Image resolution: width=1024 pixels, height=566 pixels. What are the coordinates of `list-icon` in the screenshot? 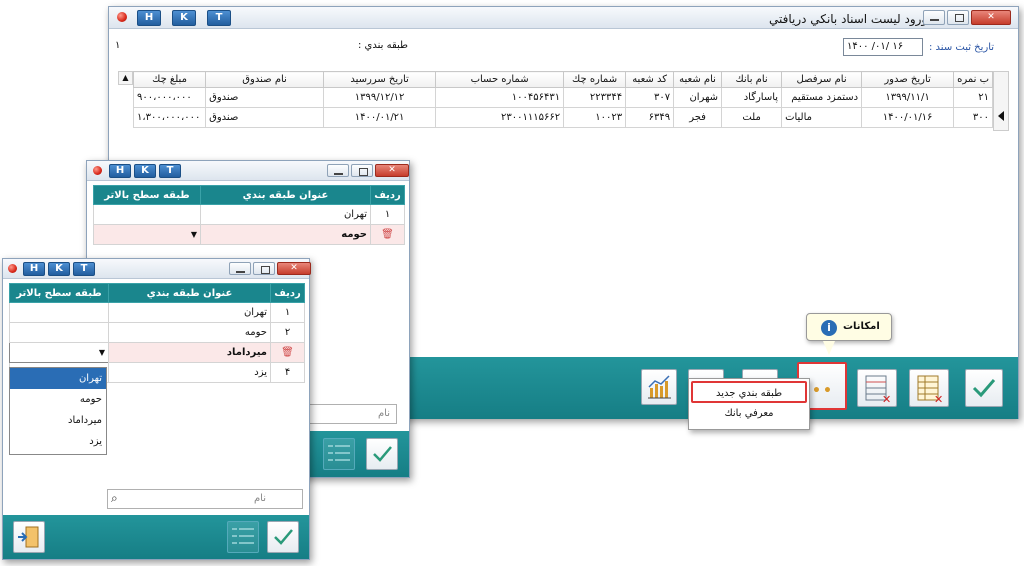 It's located at (243, 536).